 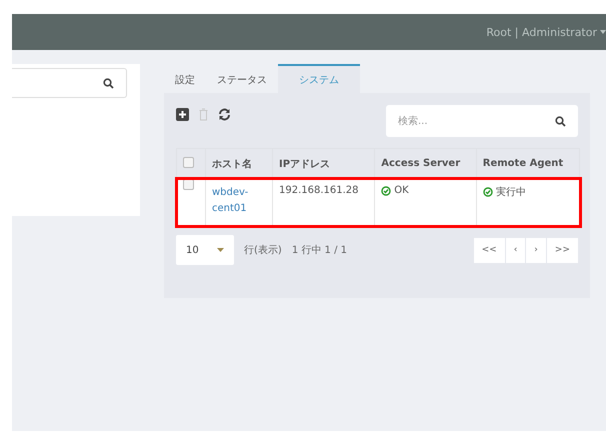 I want to click on page-summary: 1 行中 1 / 1, so click(x=319, y=250).